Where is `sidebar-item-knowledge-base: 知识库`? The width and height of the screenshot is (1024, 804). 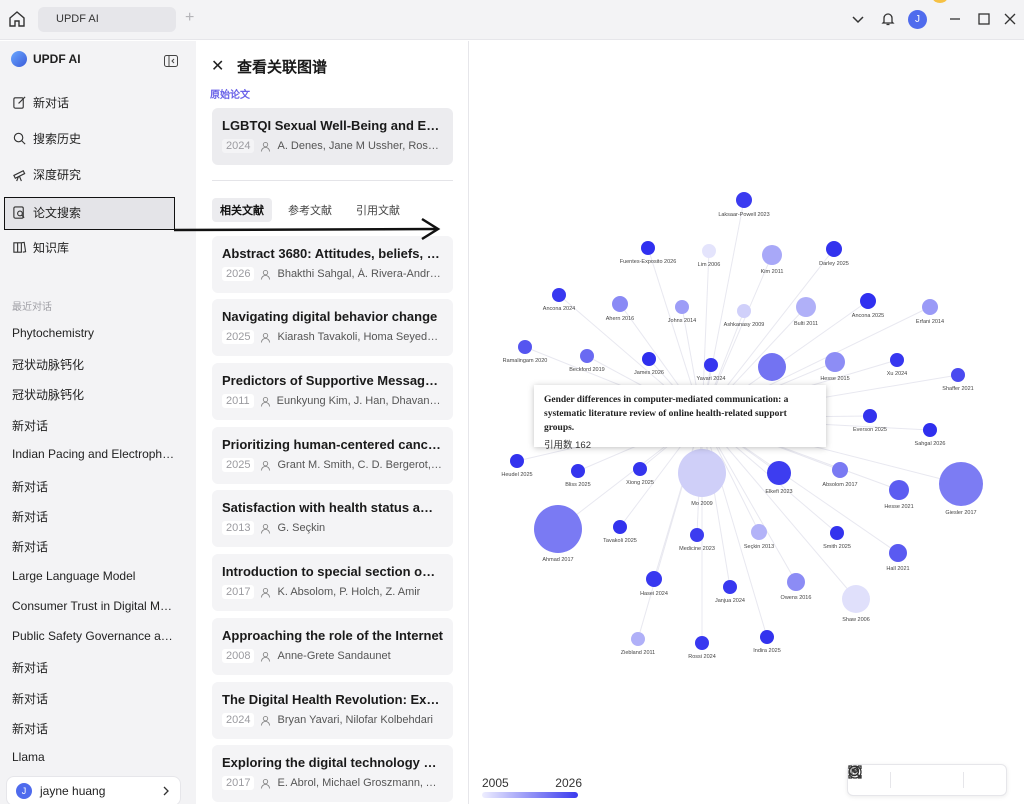 sidebar-item-knowledge-base: 知识库 is located at coordinates (40, 247).